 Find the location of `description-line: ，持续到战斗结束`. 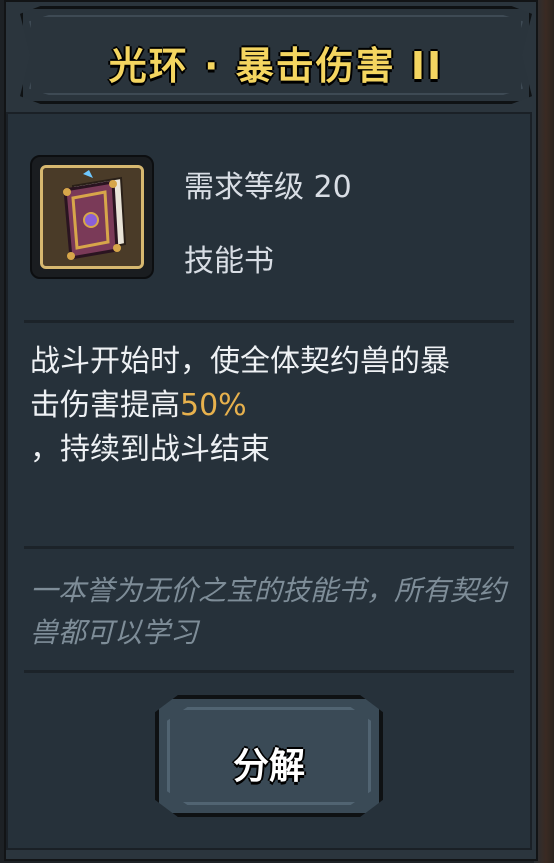

description-line: ，持续到战斗结束 is located at coordinates (150, 449).